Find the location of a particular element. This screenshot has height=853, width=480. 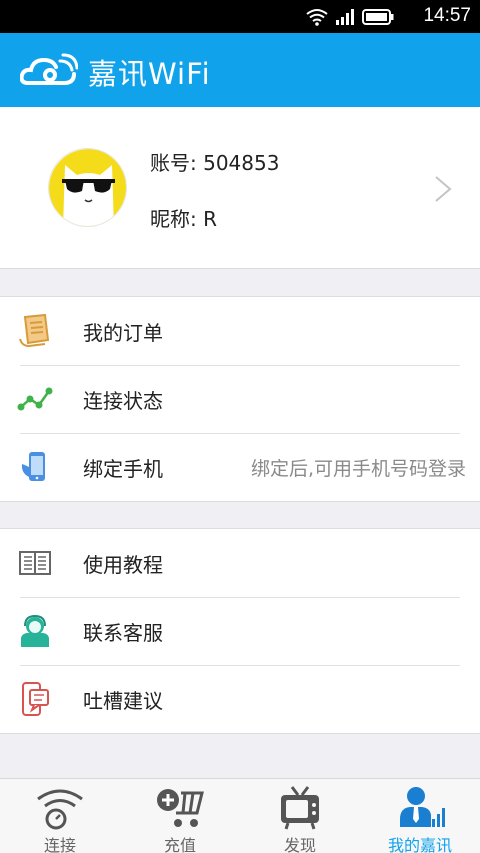

tab-discover: 发现 is located at coordinates (300, 816).